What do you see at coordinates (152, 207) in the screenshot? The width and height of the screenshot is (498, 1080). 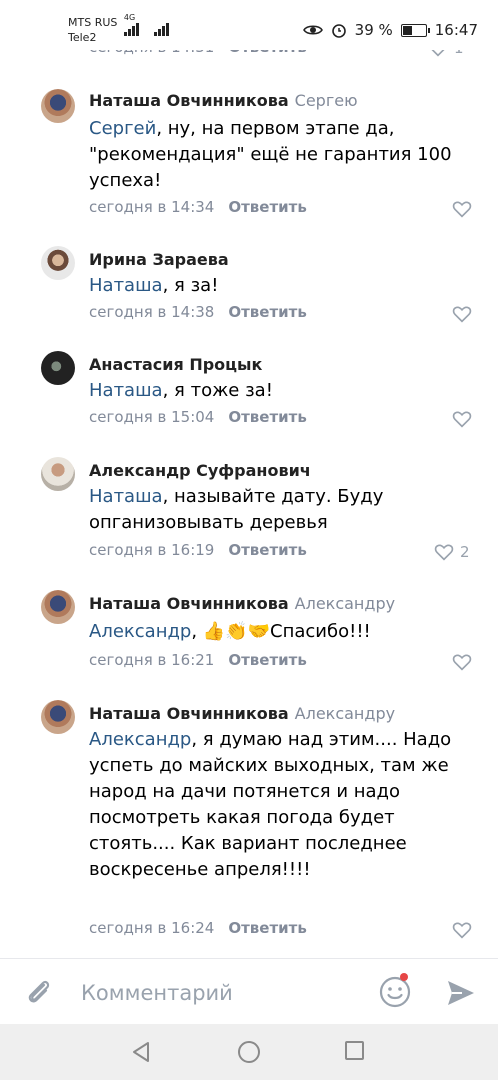 I see `comment-time: сегодня в 14:34` at bounding box center [152, 207].